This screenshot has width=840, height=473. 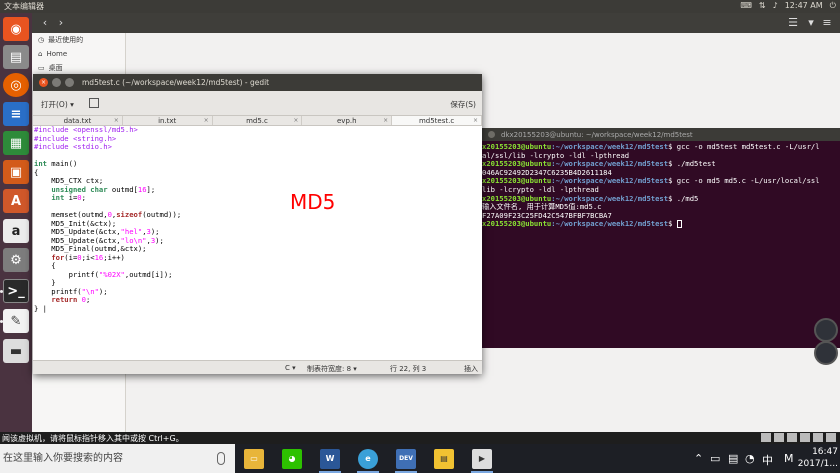 I want to click on clock-text: 12:47 AM, so click(x=804, y=6).